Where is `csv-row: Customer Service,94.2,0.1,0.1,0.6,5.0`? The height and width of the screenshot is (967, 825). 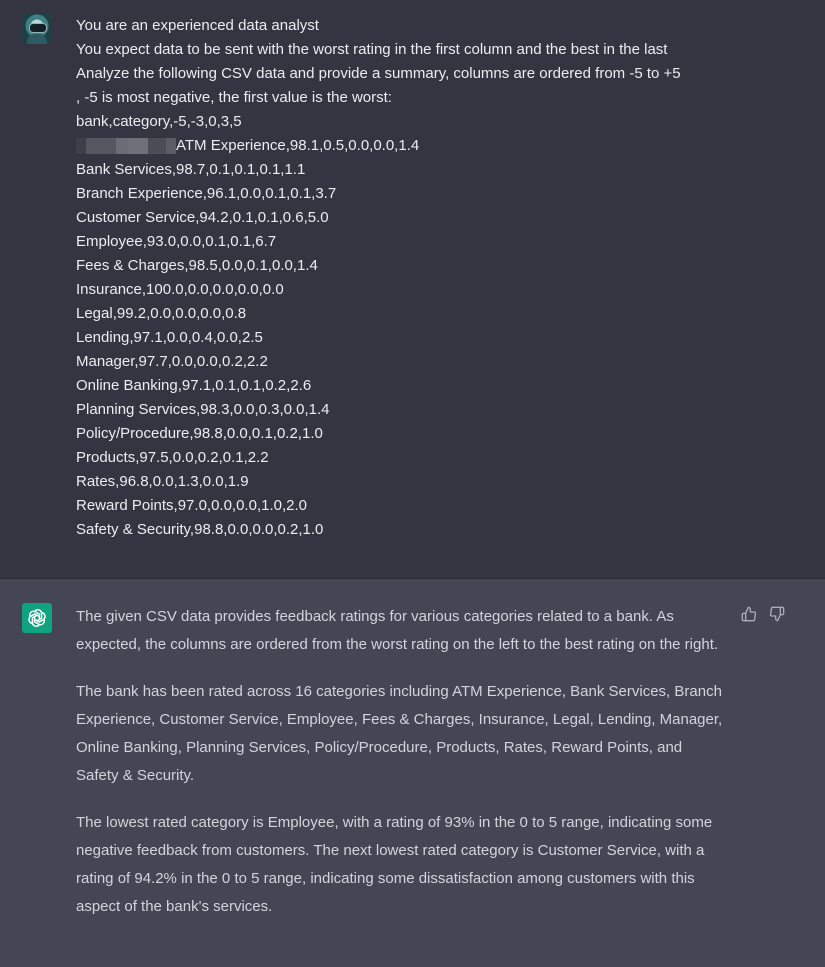
csv-row: Customer Service,94.2,0.1,0.1,0.6,5.0 is located at coordinates (202, 217).